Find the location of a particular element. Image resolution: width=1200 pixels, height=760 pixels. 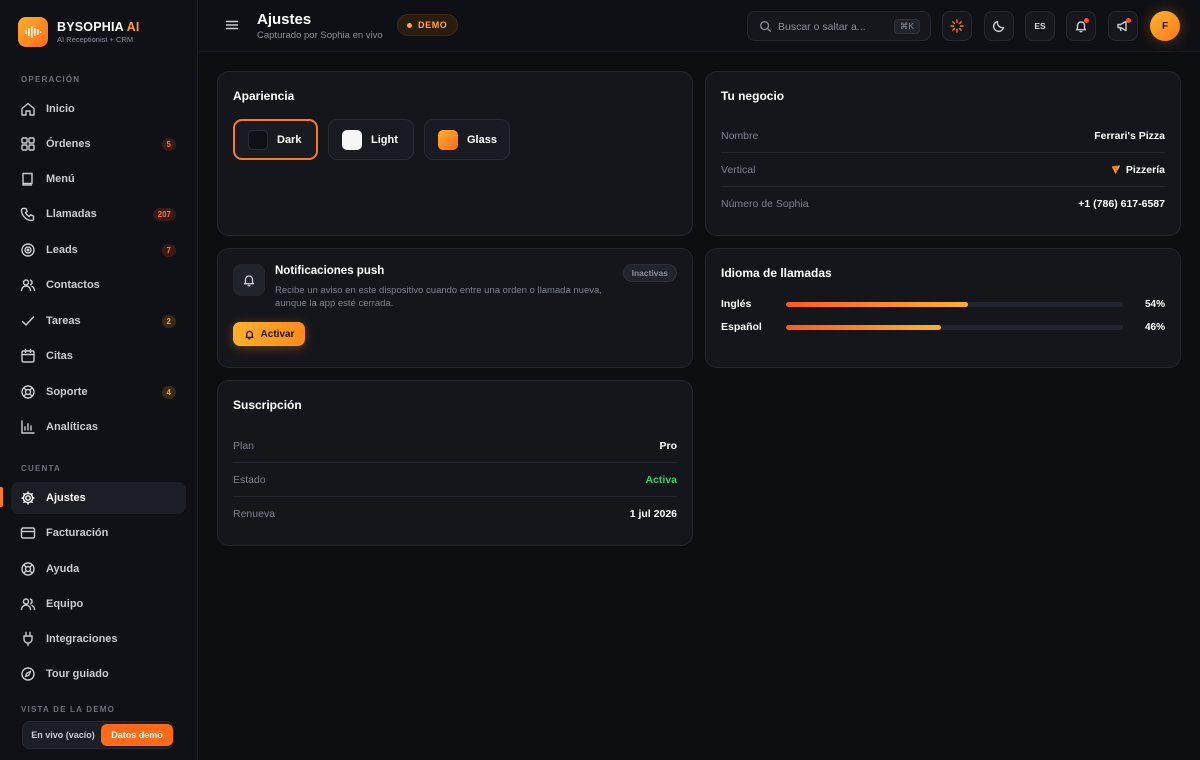

count-badge: 5 is located at coordinates (168, 144).